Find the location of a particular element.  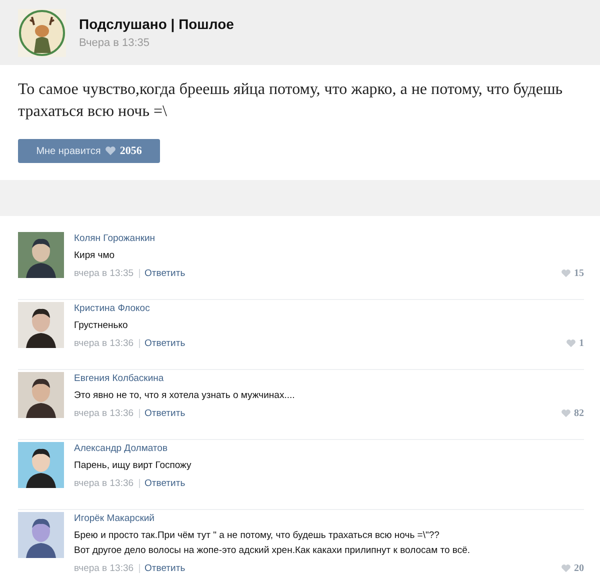

group-name: Подслушано | Пошлое is located at coordinates (156, 24).